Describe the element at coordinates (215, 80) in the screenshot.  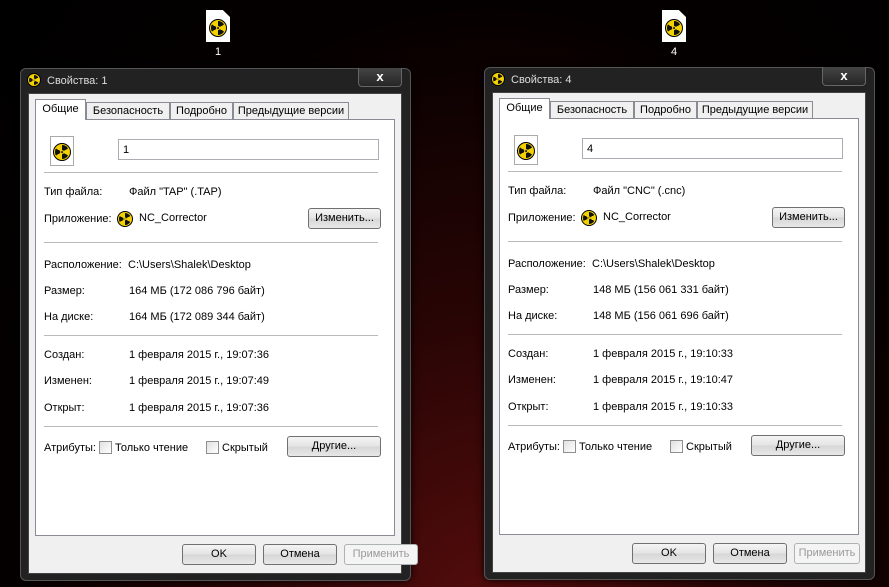
I see `title-bar: Свойства: 1 x` at that location.